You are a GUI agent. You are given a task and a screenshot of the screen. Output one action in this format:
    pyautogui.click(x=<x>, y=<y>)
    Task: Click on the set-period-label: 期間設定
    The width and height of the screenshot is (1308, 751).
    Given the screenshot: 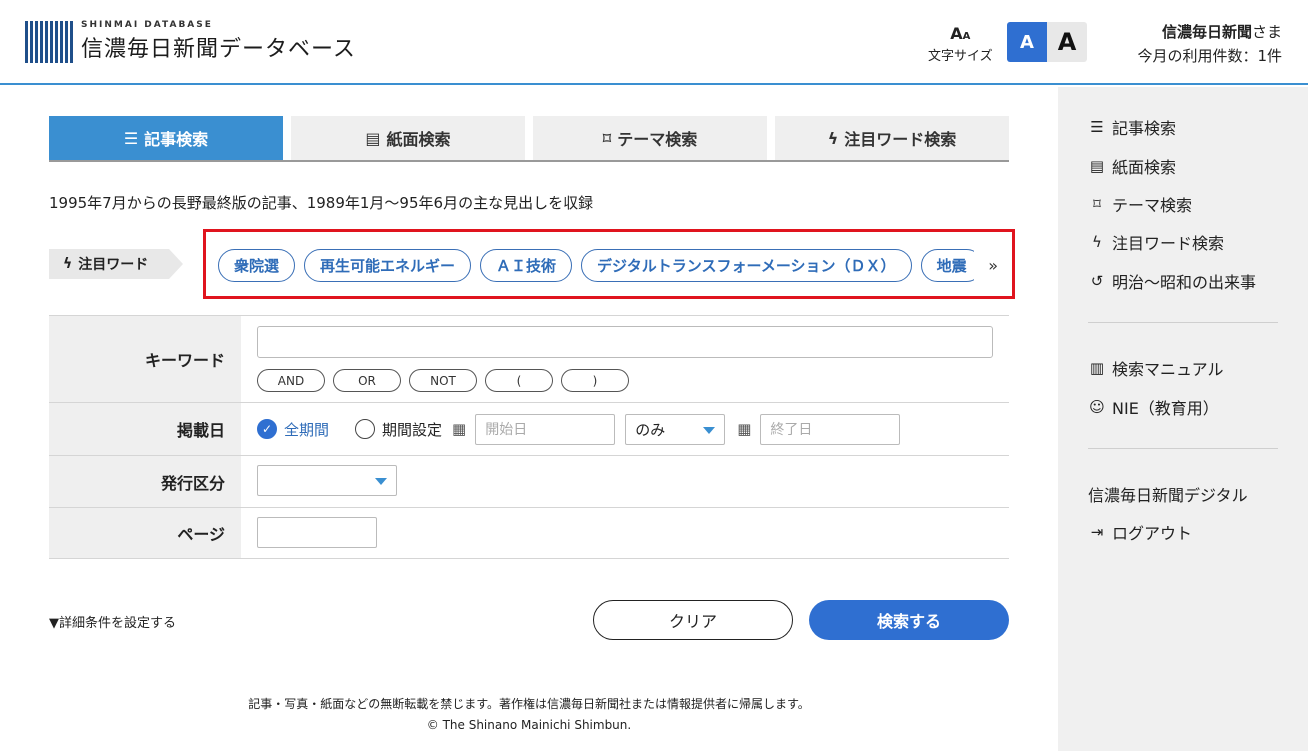 What is the action you would take?
    pyautogui.click(x=412, y=429)
    